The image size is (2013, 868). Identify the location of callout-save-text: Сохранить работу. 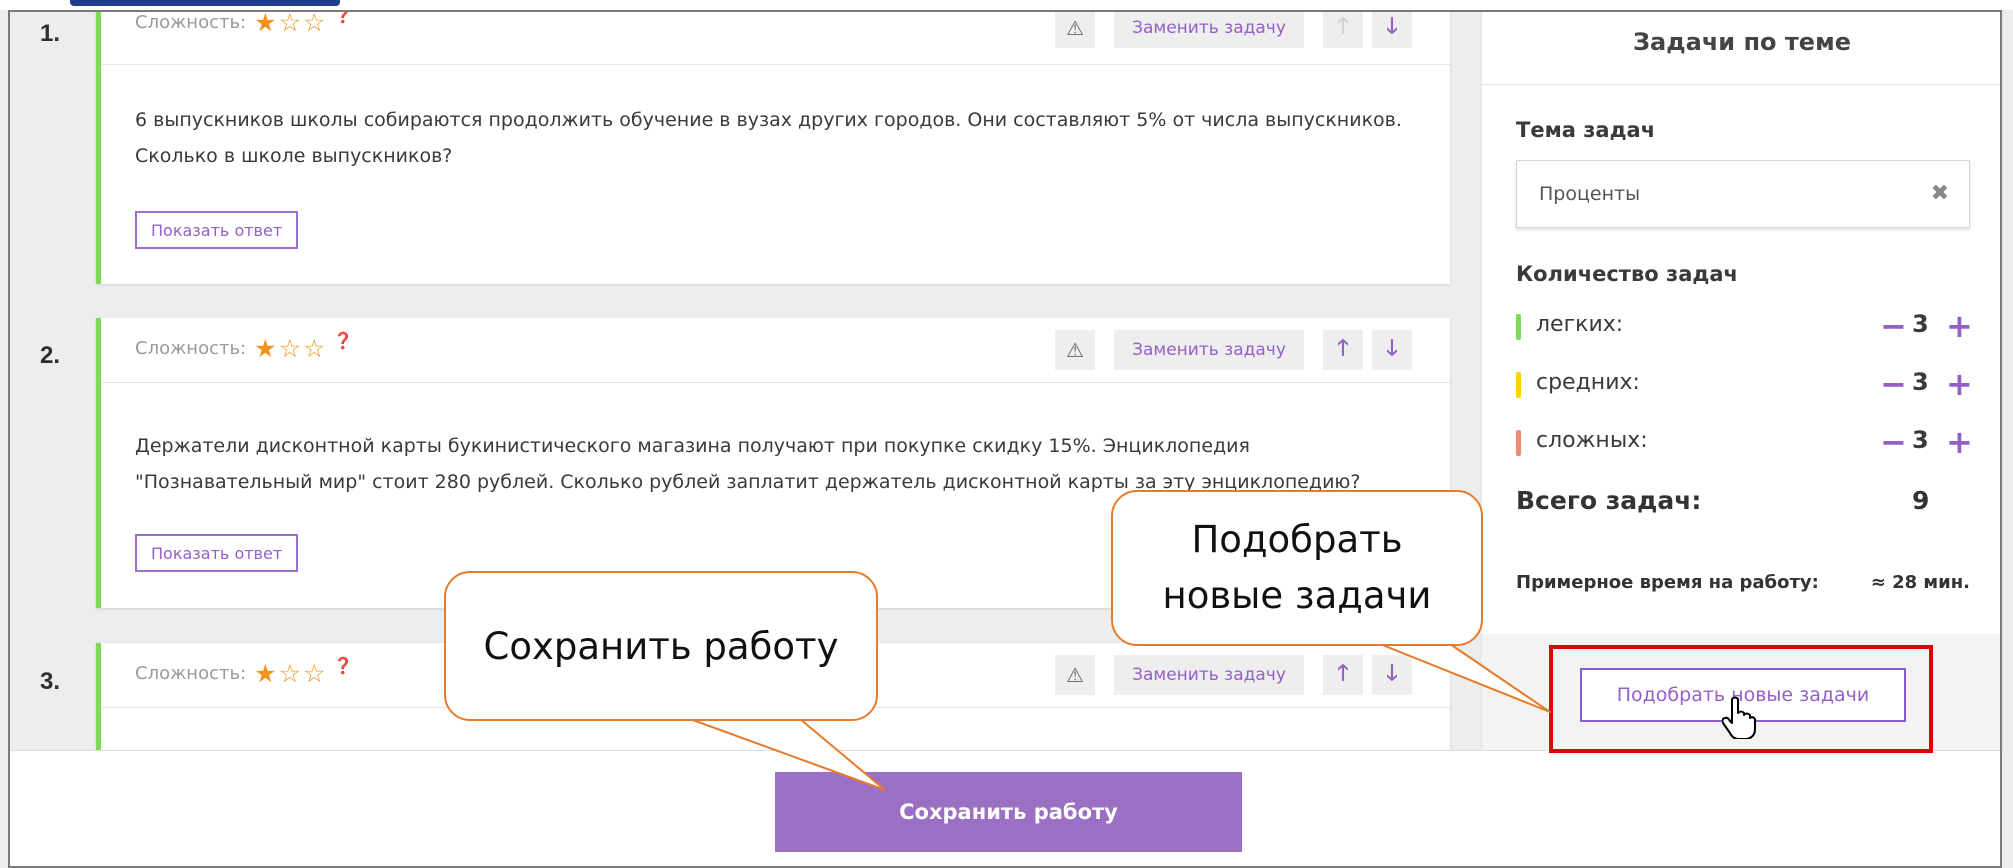
(661, 646).